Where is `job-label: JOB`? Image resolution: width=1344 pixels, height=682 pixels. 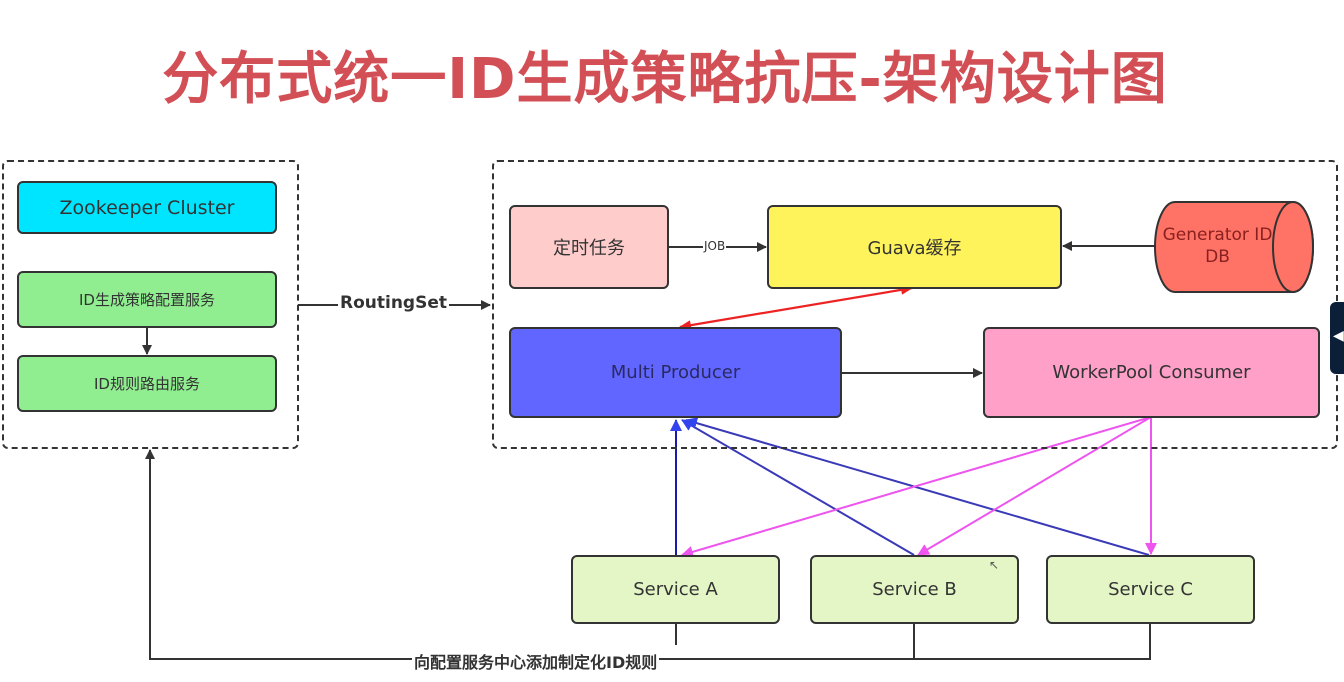 job-label: JOB is located at coordinates (715, 246).